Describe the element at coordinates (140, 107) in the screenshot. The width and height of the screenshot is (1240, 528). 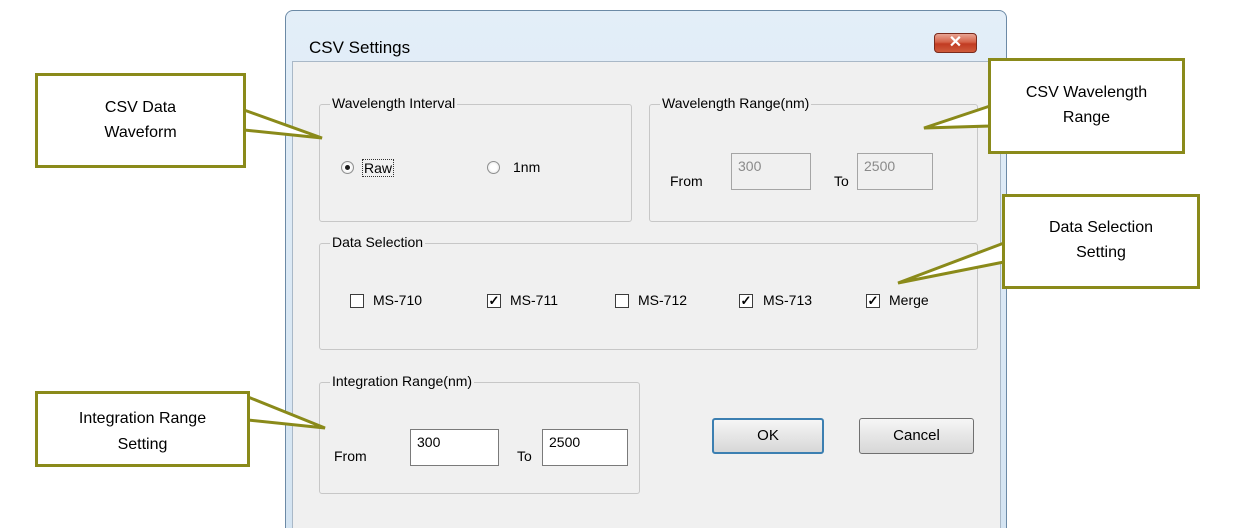
I see `callout-csv-data-waveform-line1: CSV Data` at that location.